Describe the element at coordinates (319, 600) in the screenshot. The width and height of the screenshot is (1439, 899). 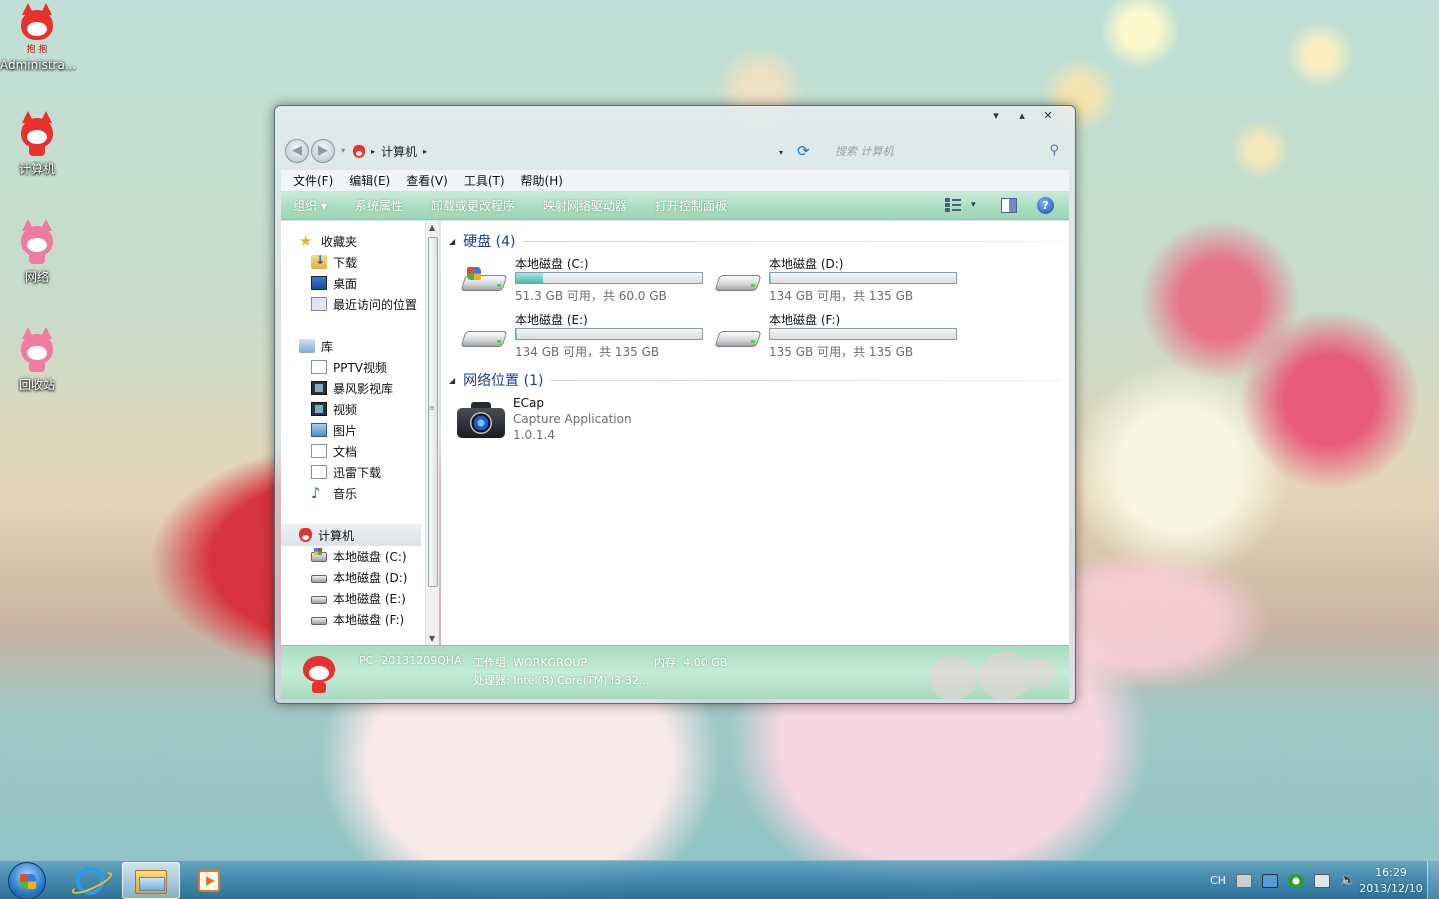
I see `hard-drive-icon` at that location.